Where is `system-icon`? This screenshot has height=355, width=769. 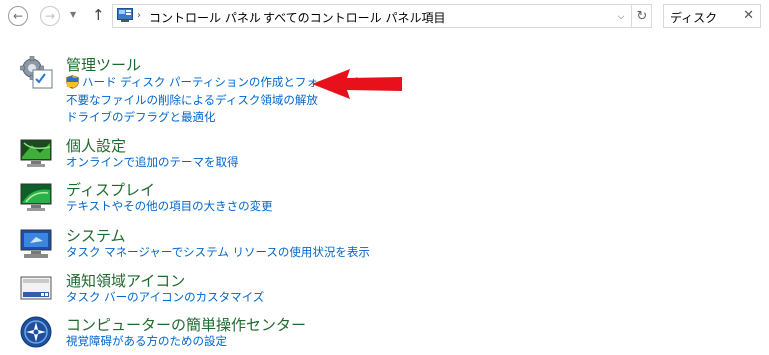 system-icon is located at coordinates (36, 243).